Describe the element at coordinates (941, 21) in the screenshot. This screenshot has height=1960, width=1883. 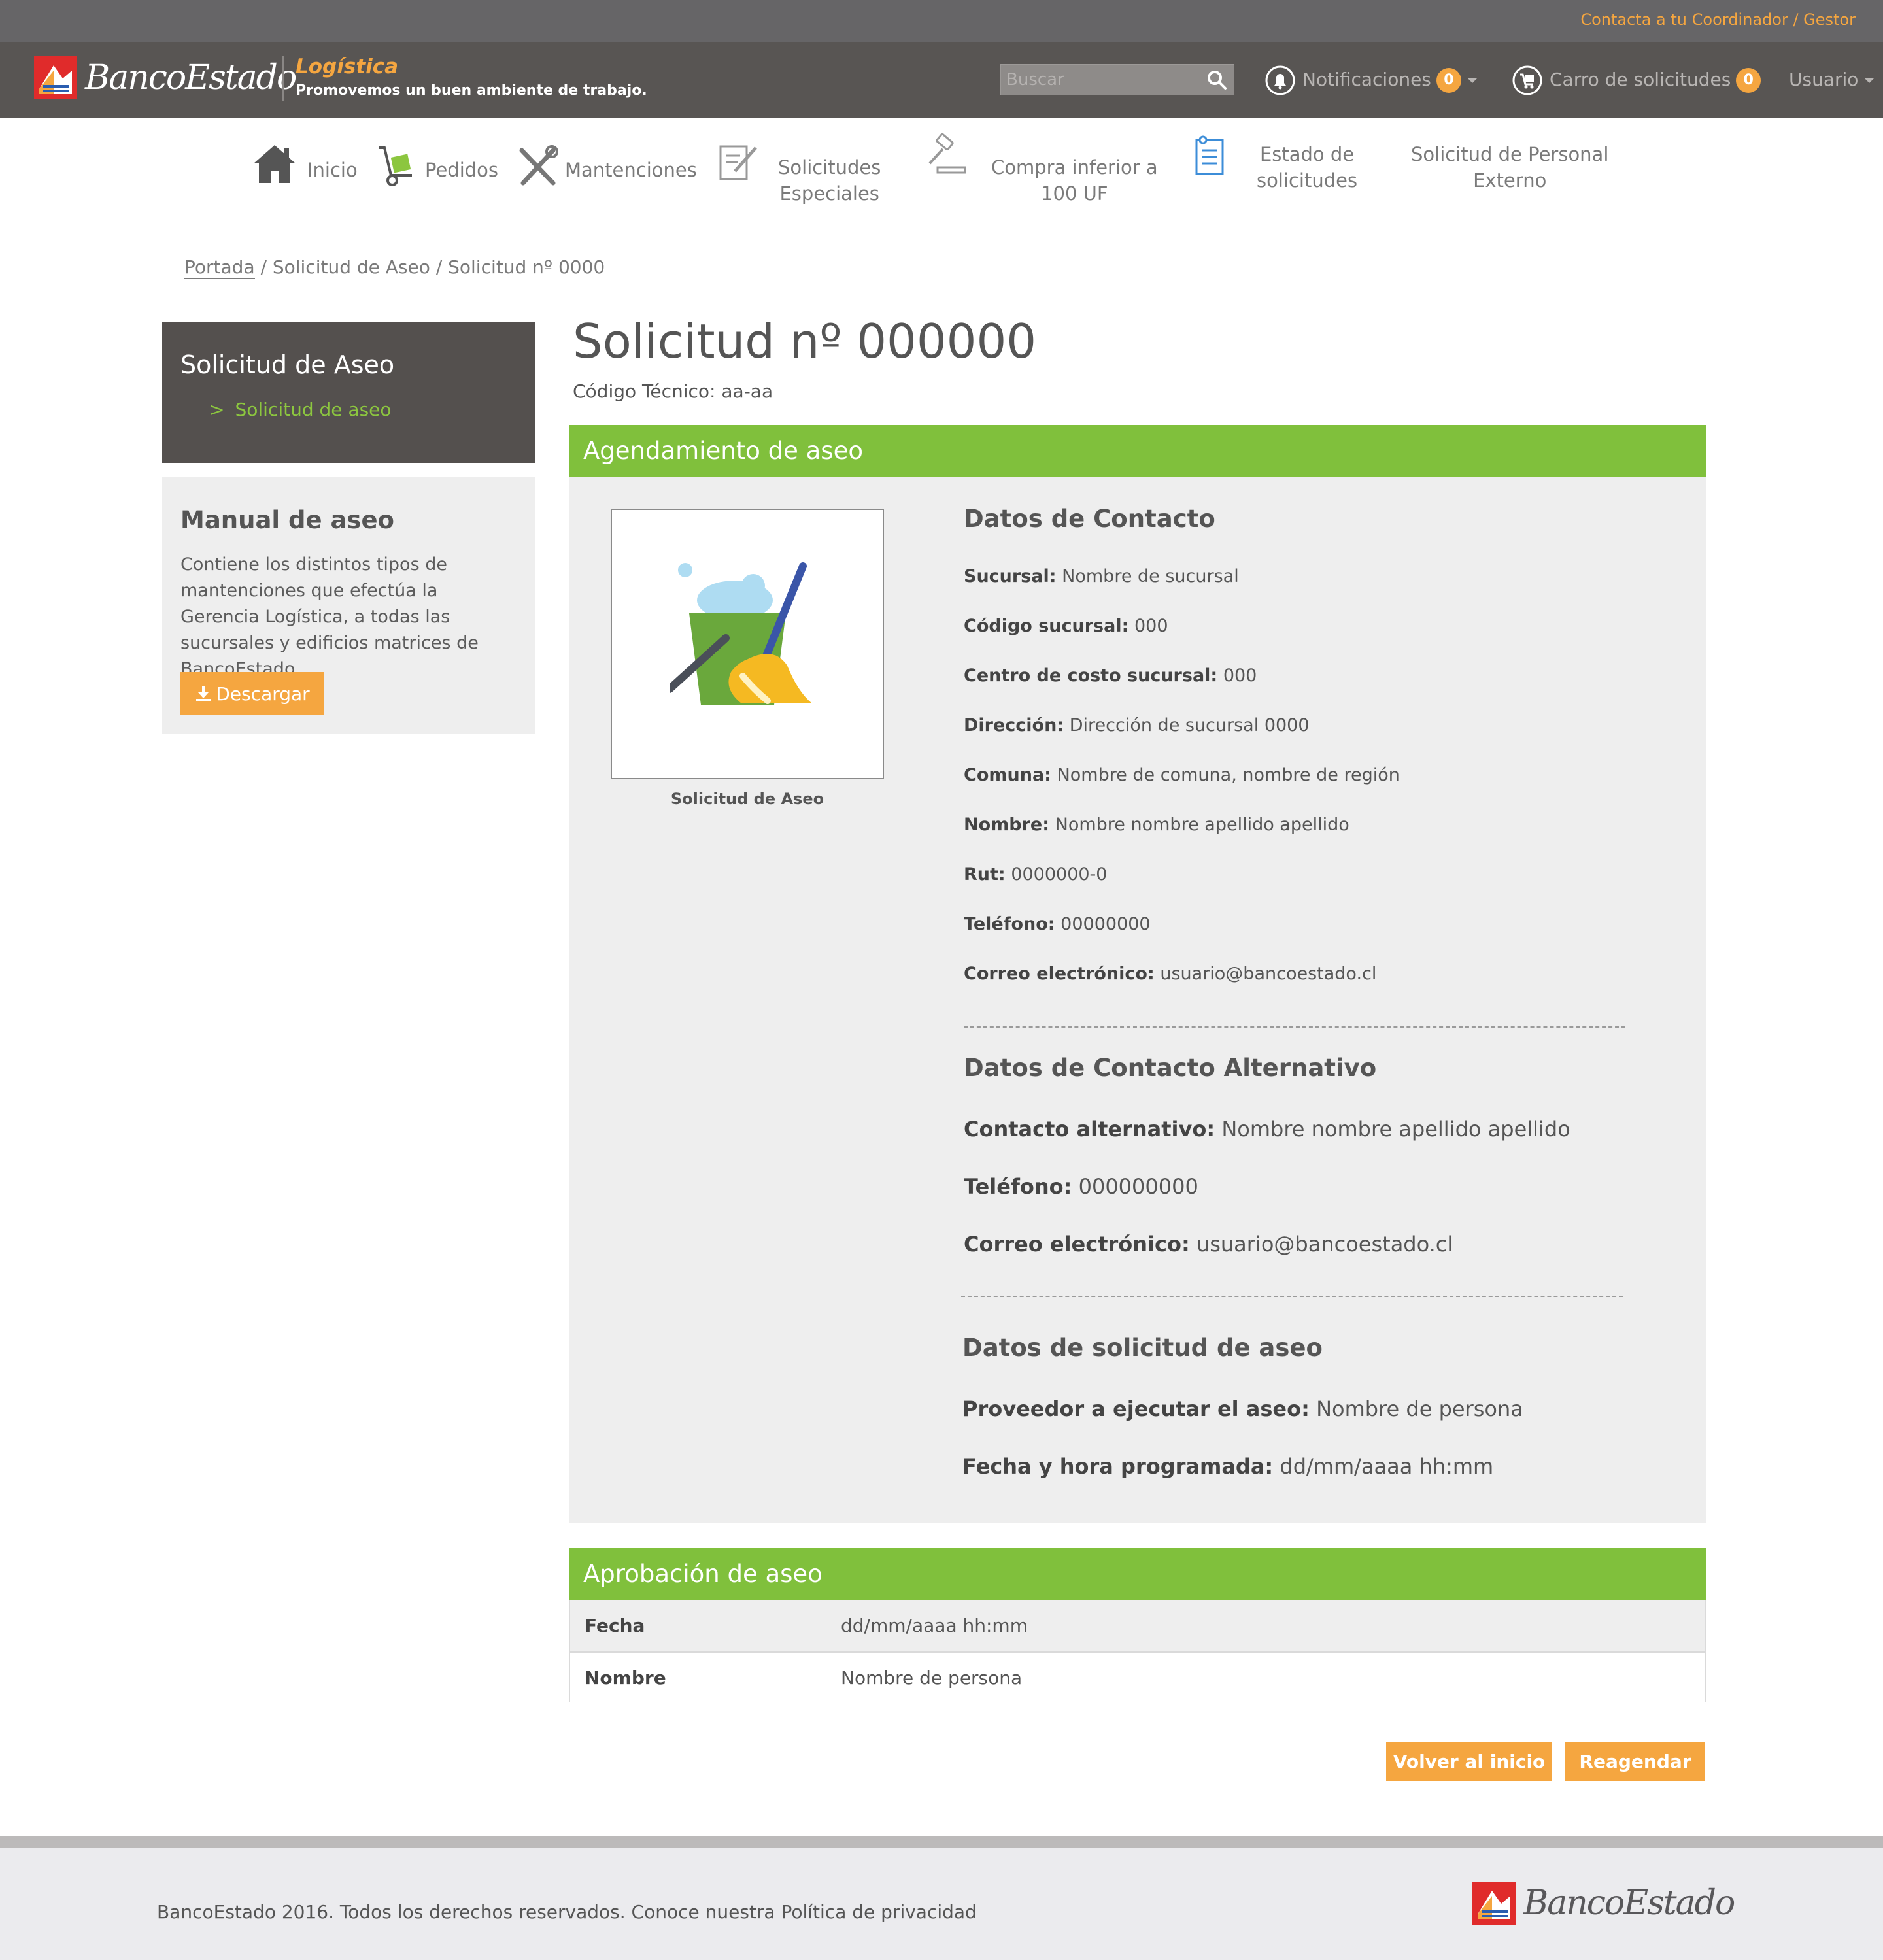
I see `top-strip: Contacta a tu Coordinador / Gestor` at that location.